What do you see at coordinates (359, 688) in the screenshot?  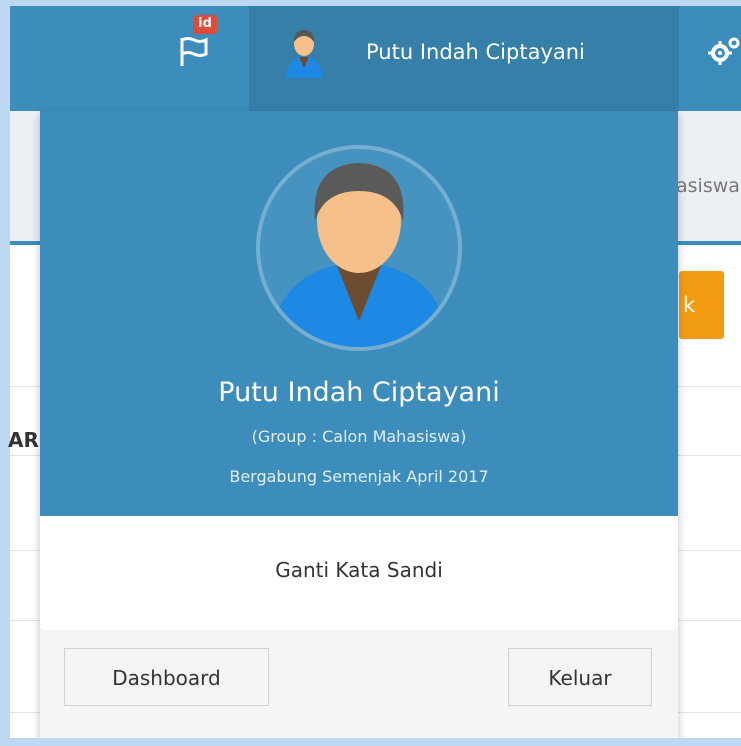 I see `user-footer: Dashboard Keluar` at bounding box center [359, 688].